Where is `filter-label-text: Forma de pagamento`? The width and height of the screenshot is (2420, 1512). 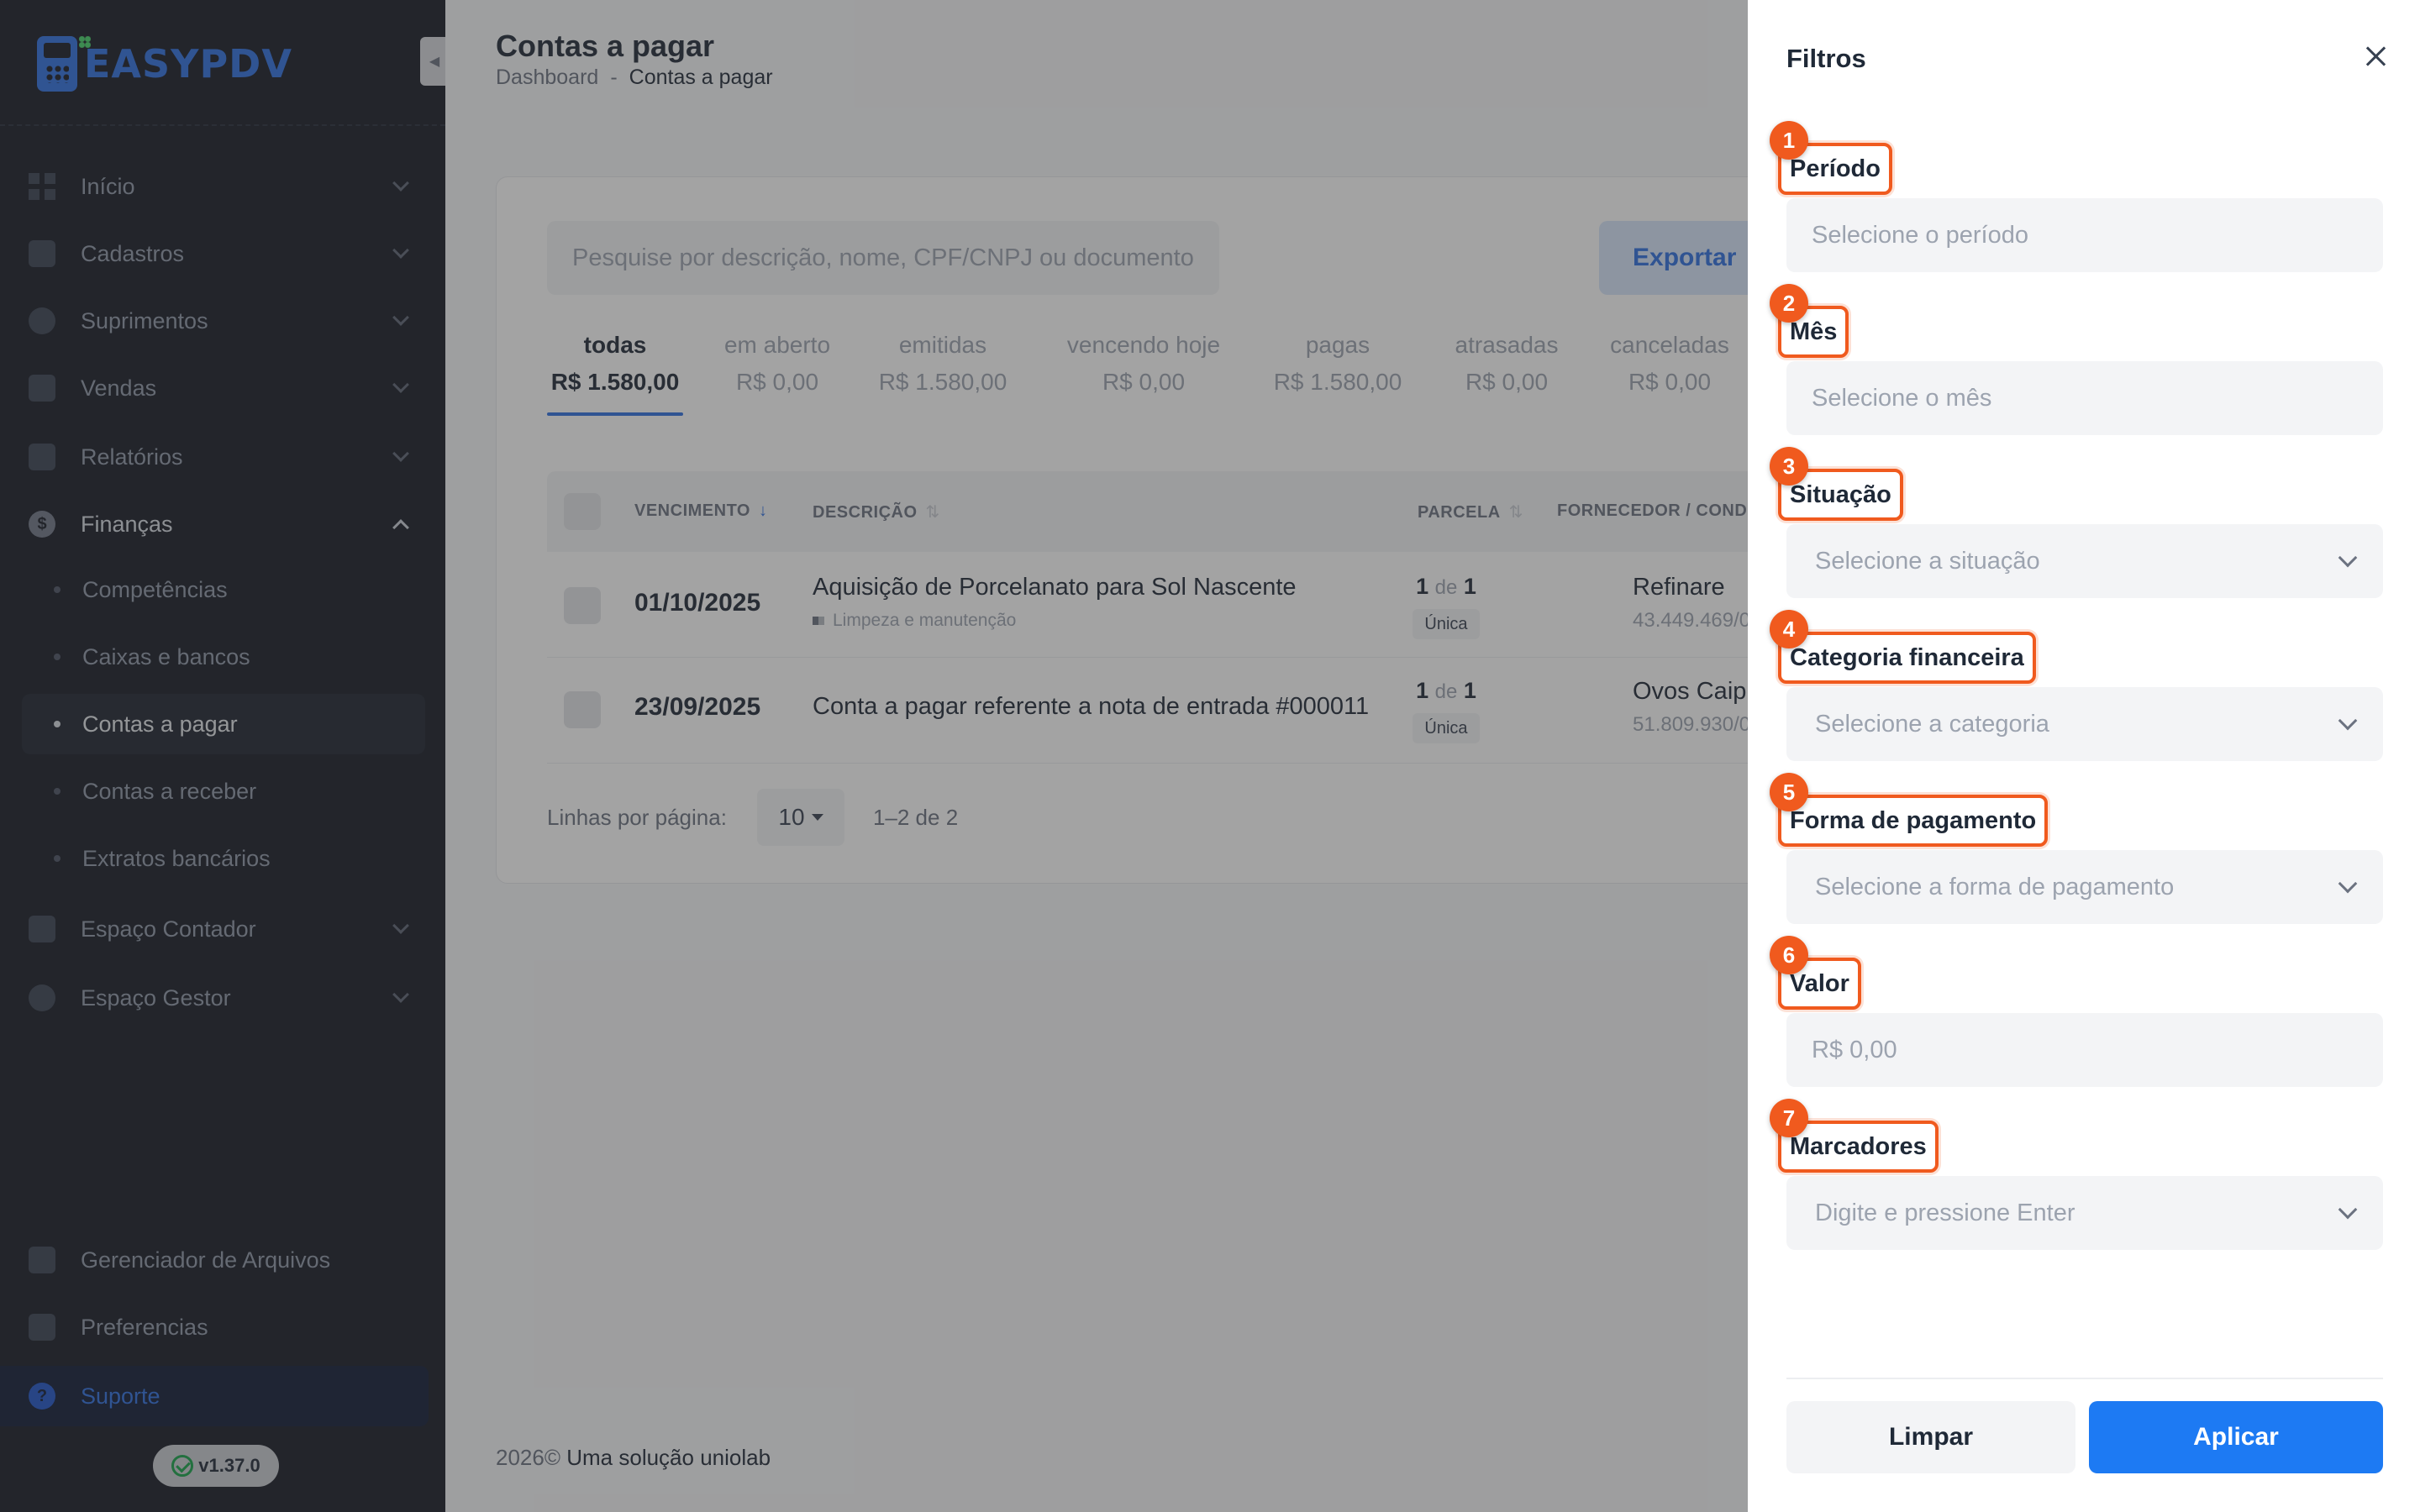
filter-label-text: Forma de pagamento is located at coordinates (1914, 820).